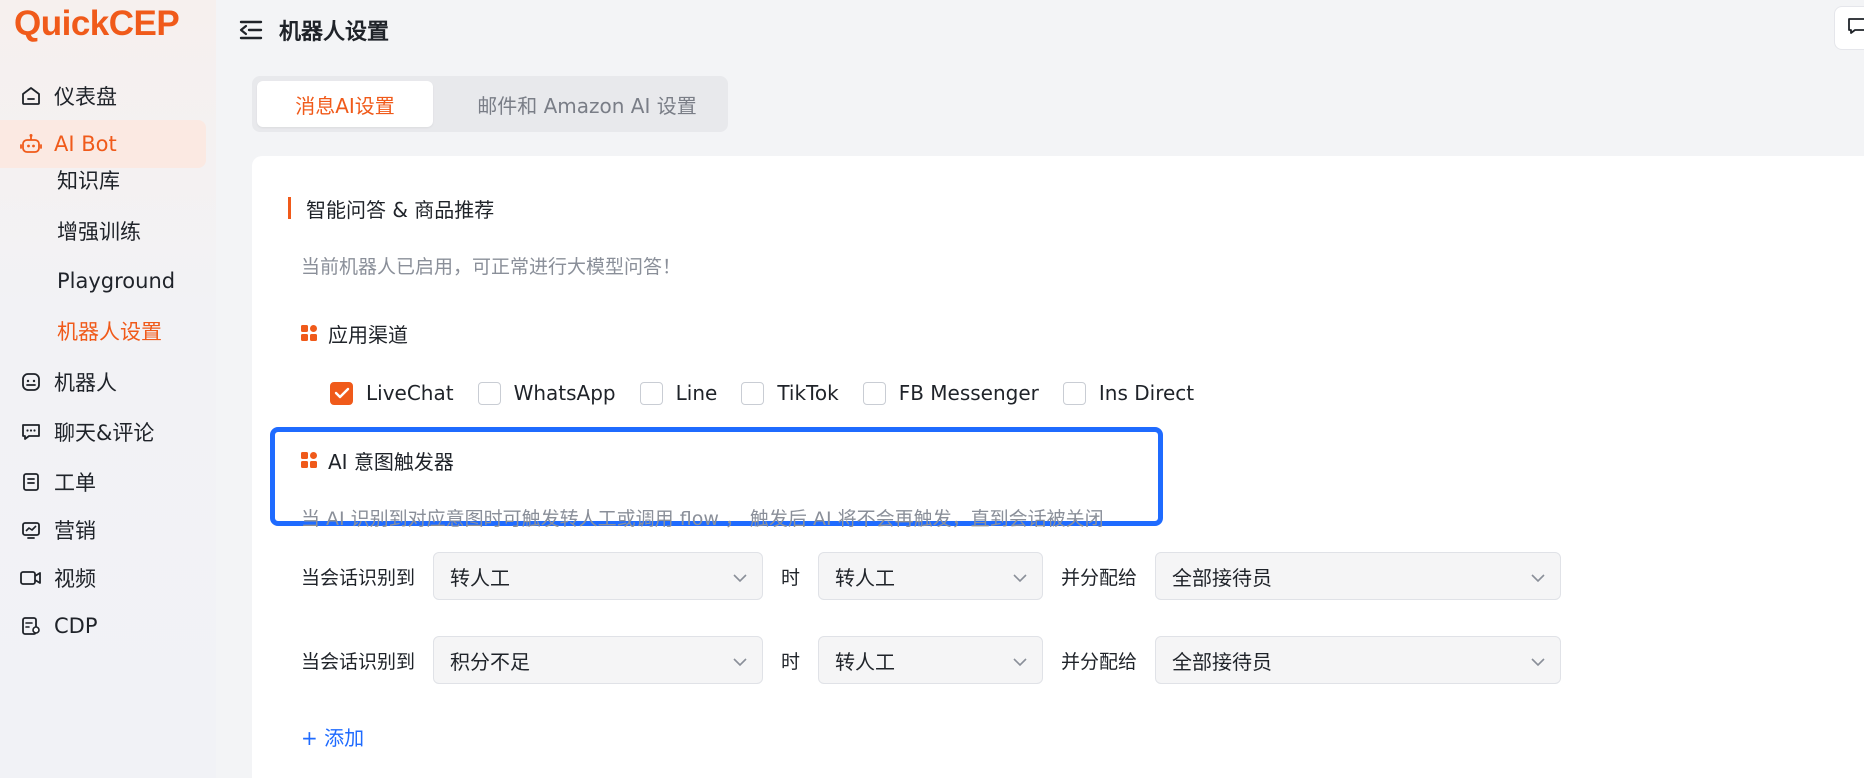  Describe the element at coordinates (116, 281) in the screenshot. I see `sidebar-subitem-playground: Playground` at that location.